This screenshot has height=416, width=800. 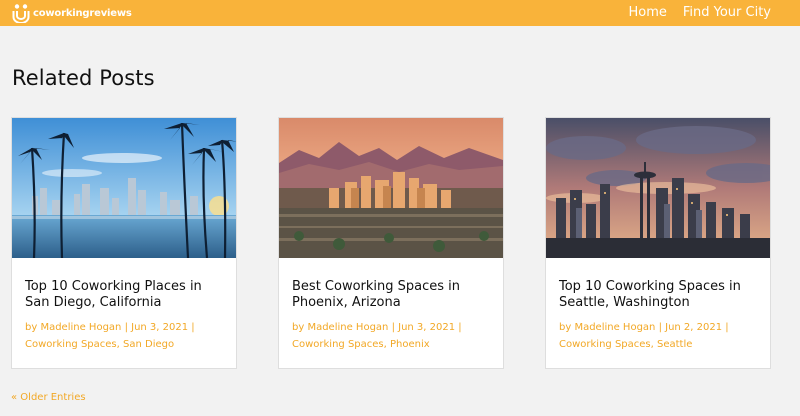 What do you see at coordinates (48, 397) in the screenshot?
I see `older-entries-link: « Older Entries` at bounding box center [48, 397].